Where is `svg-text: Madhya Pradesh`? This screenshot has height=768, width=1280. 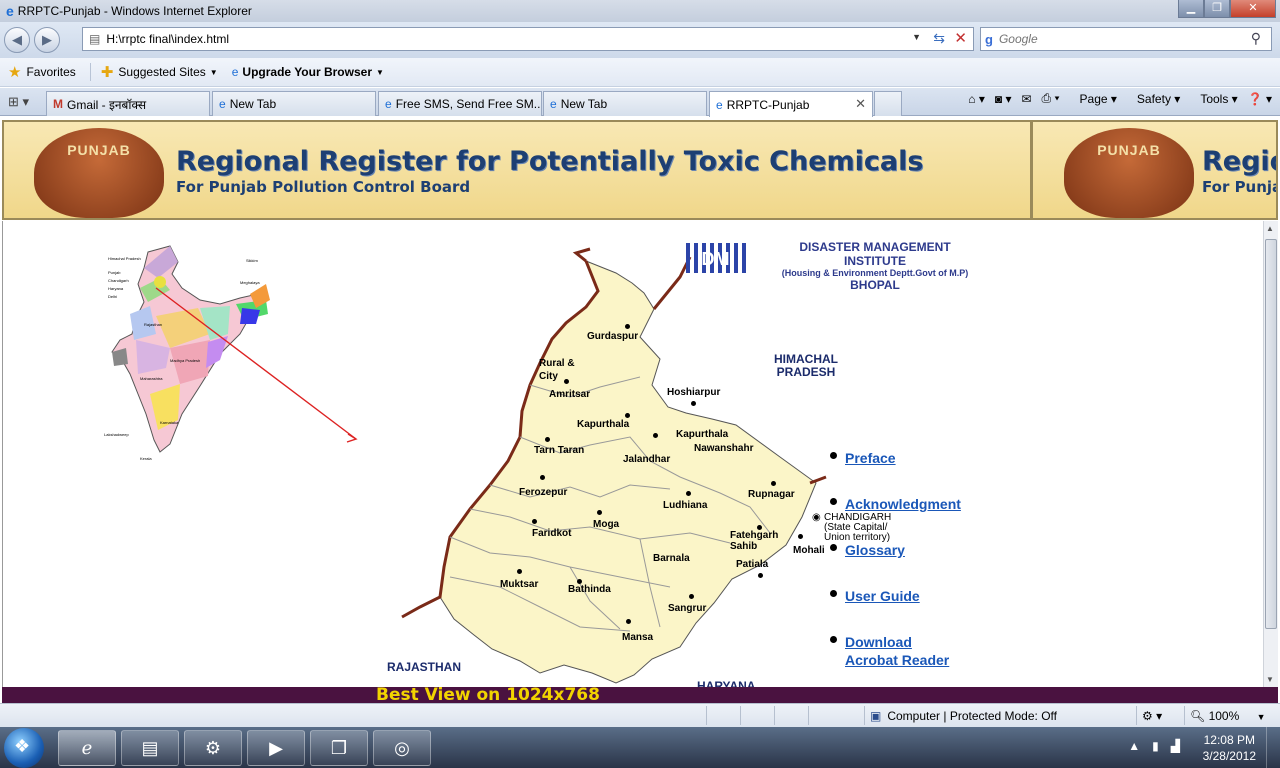
svg-text: Madhya Pradesh is located at coordinates (185, 360).